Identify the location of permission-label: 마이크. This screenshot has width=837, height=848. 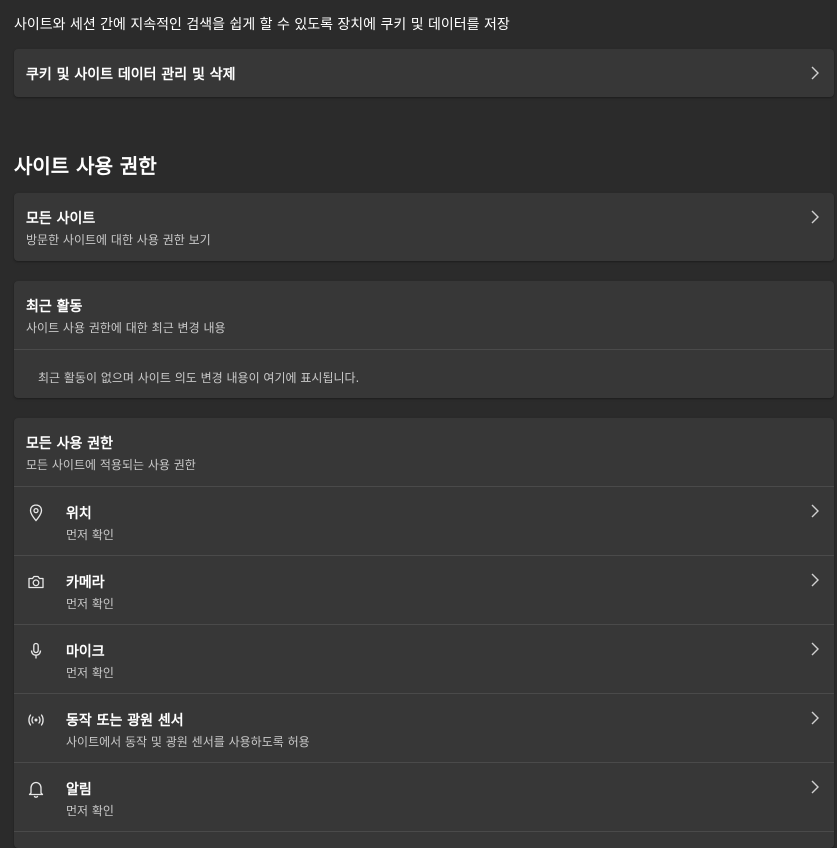
(85, 652).